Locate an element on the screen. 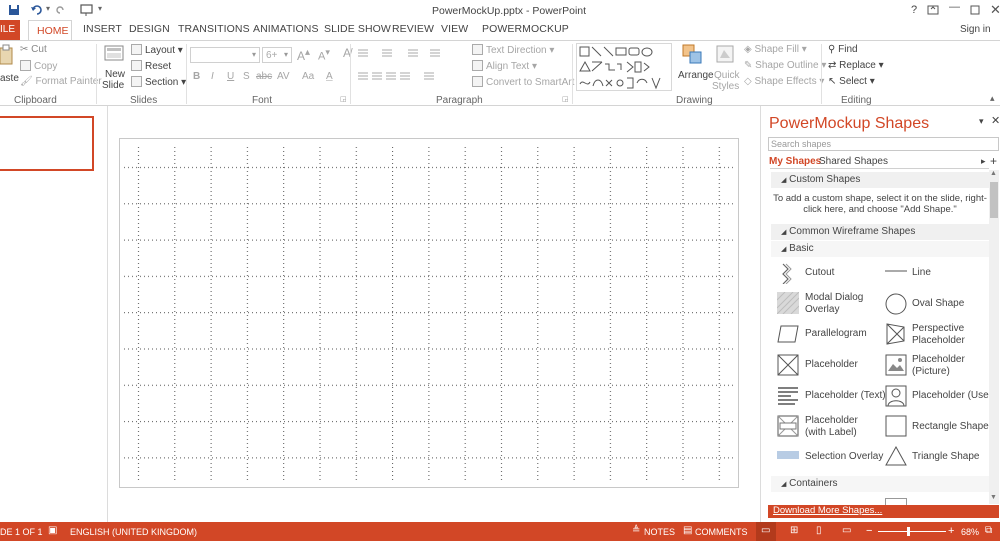  fit-to-window-icon: ⧉ is located at coordinates (988, 530).